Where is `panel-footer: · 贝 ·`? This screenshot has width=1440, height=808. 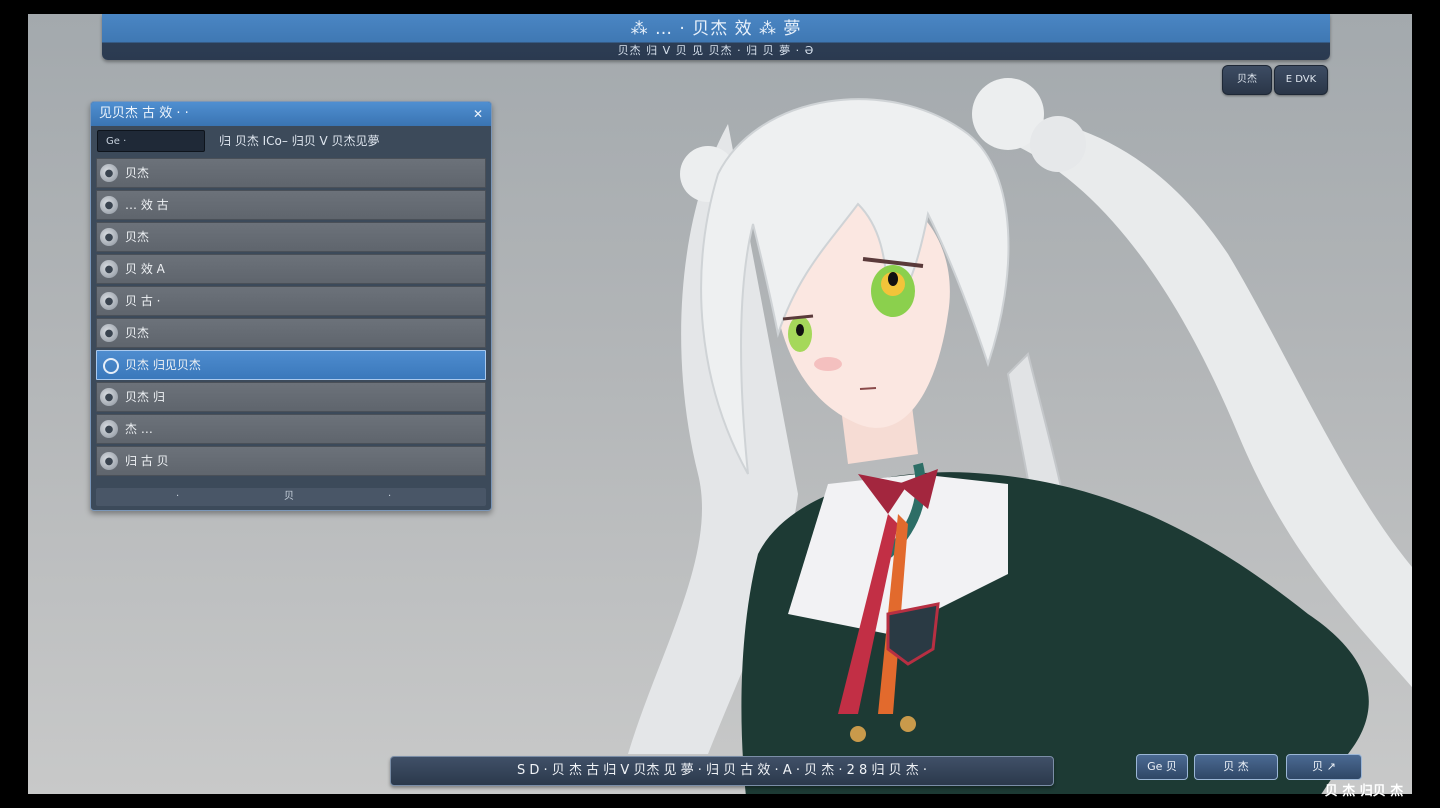 panel-footer: · 贝 · is located at coordinates (291, 497).